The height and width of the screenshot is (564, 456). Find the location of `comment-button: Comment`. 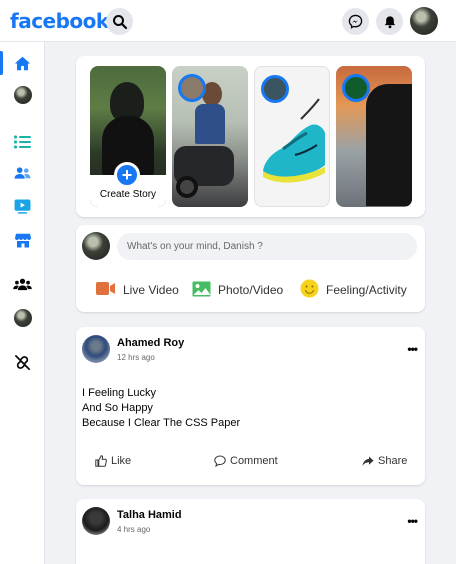

comment-button: Comment is located at coordinates (246, 461).